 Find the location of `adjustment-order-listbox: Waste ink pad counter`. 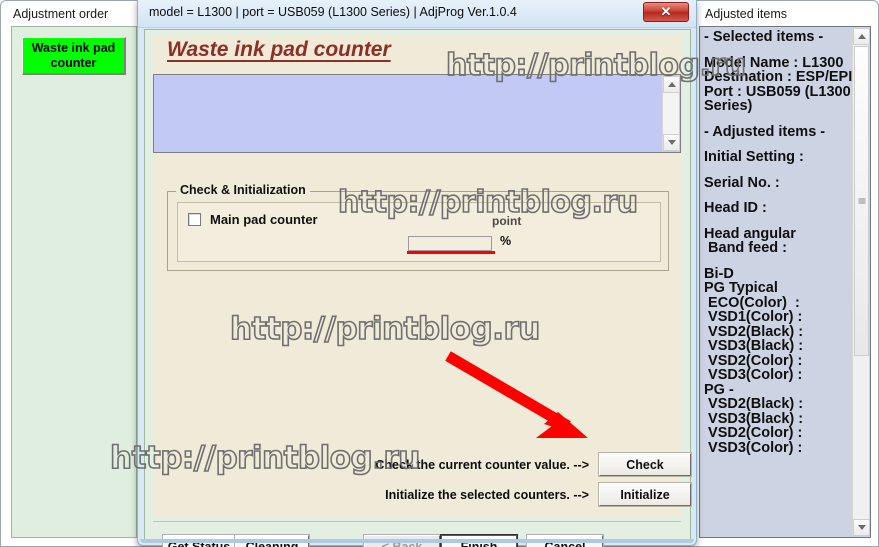

adjustment-order-listbox: Waste ink pad counter is located at coordinates (74, 282).